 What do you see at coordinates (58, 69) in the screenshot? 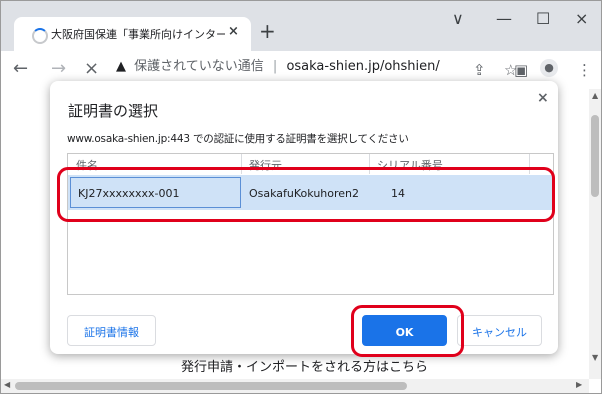
I see `forward-icon: →` at bounding box center [58, 69].